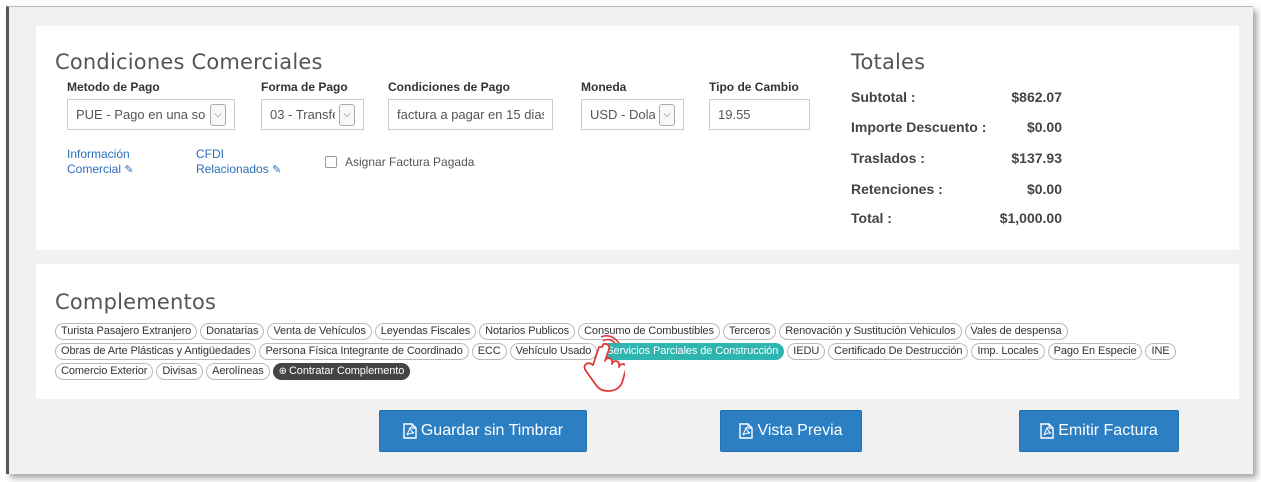  What do you see at coordinates (346, 371) in the screenshot?
I see `contratar-label: Contratar Complemento` at bounding box center [346, 371].